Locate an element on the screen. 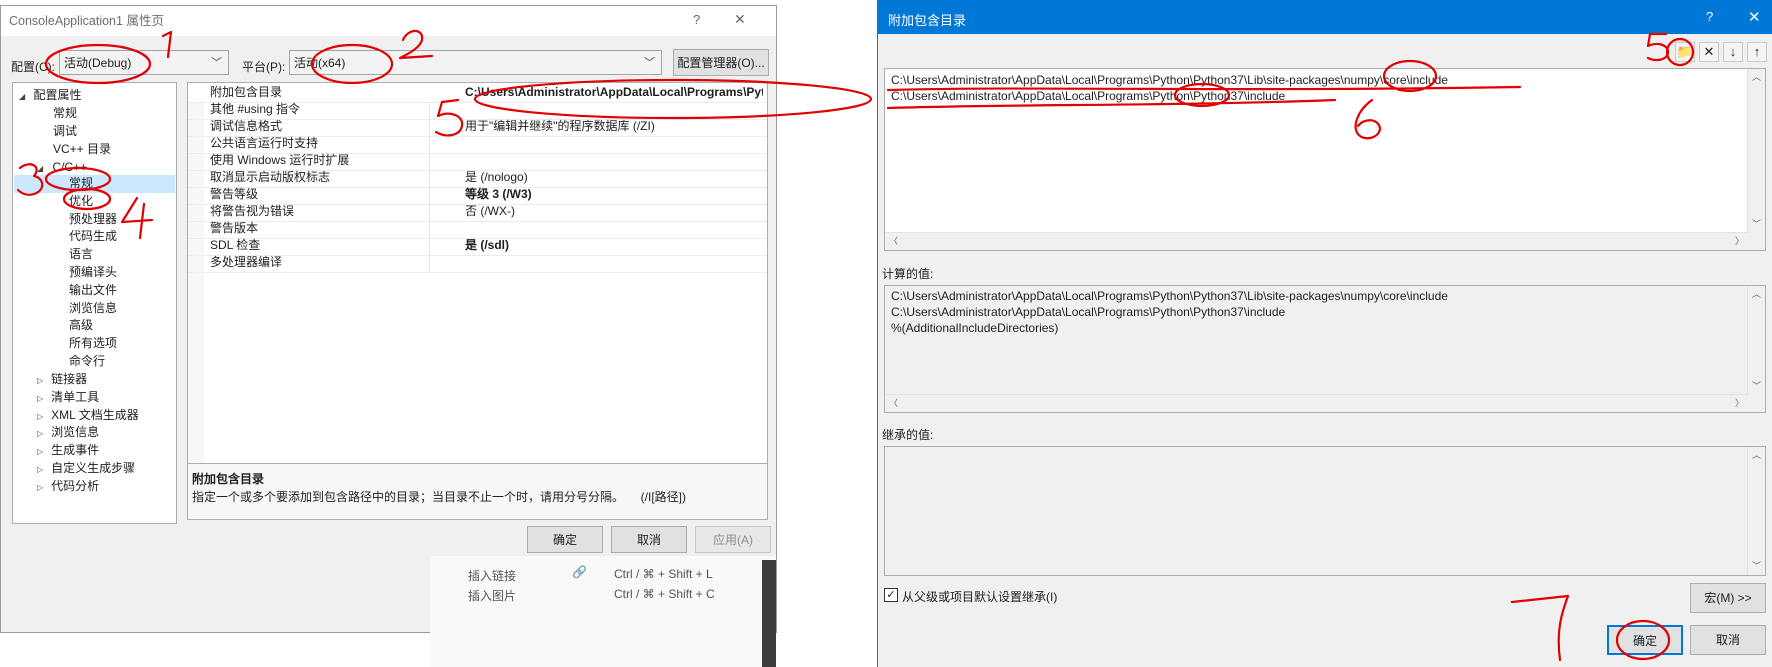 The image size is (1772, 667). annotation-ellipse-cpp is located at coordinates (78, 179).